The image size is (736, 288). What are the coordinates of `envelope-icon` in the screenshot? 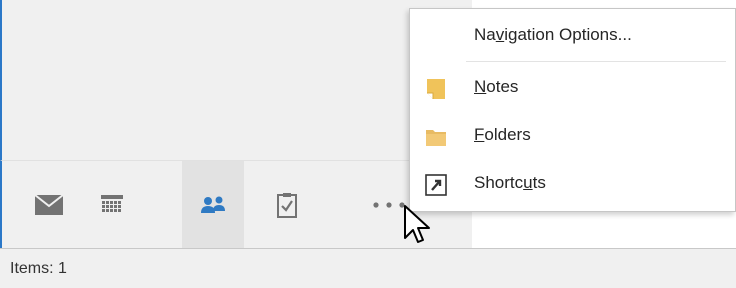 It's located at (49, 204).